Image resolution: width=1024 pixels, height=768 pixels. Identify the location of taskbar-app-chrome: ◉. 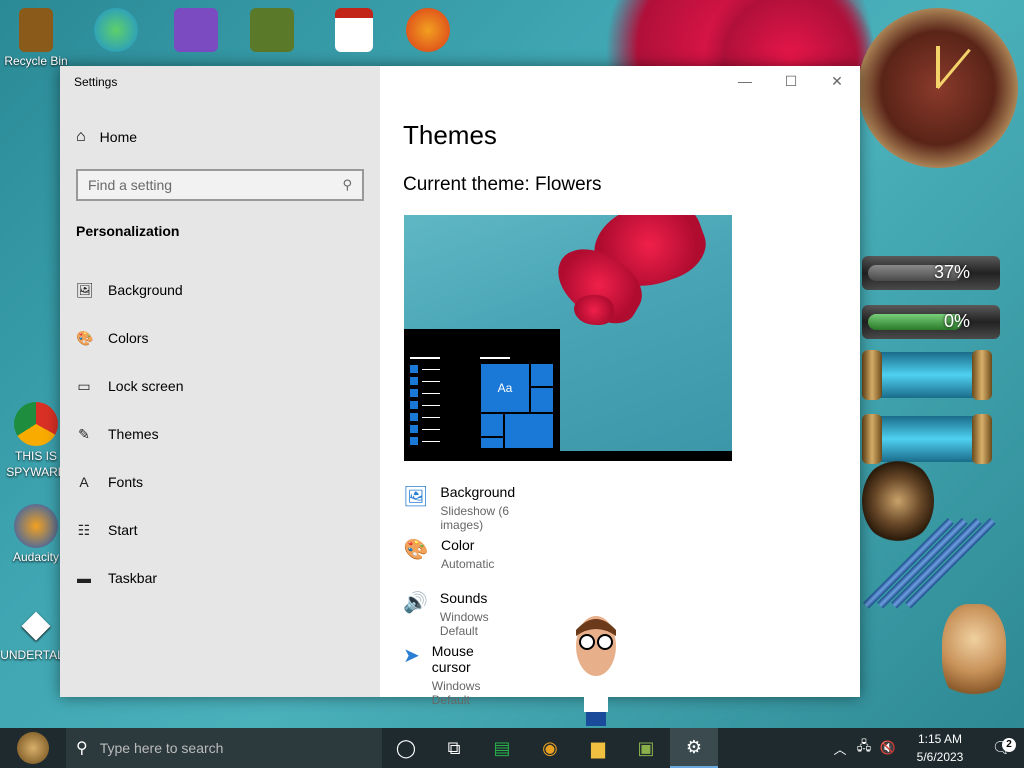
(550, 748).